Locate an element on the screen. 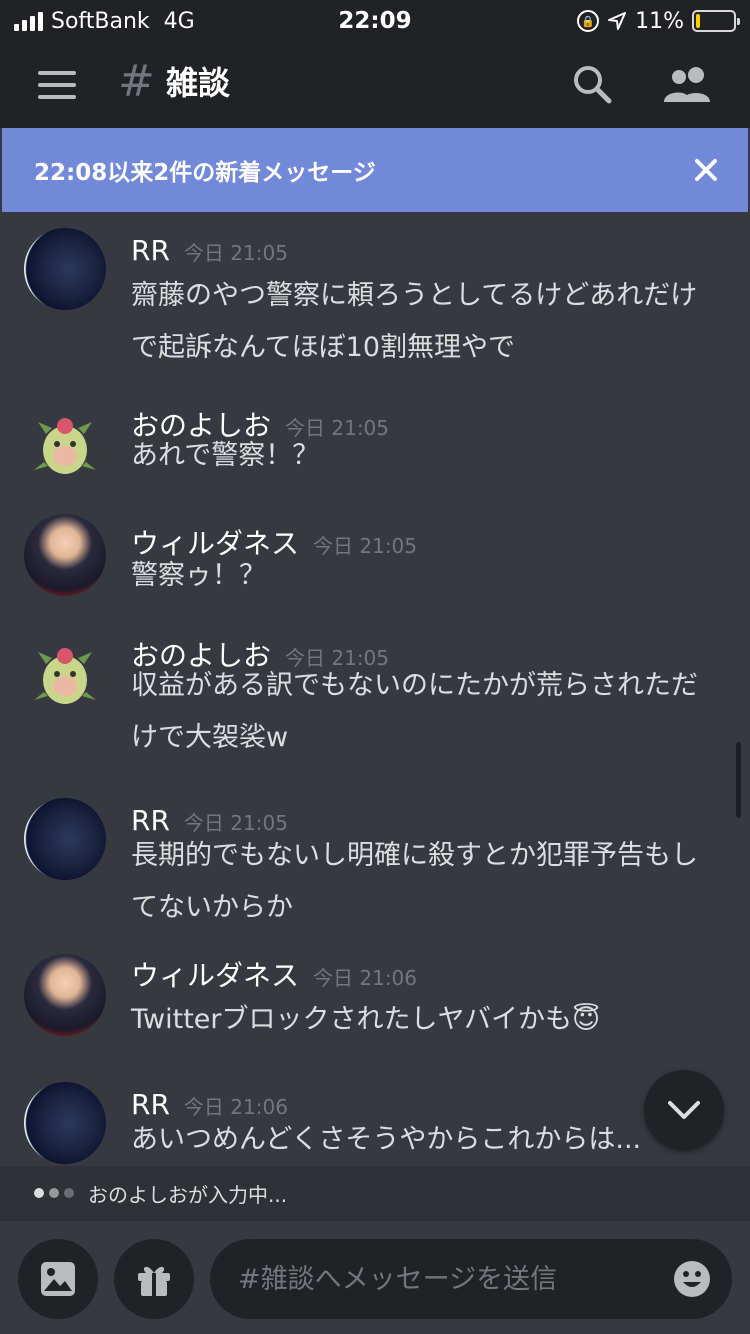  hamburger-menu-icon is located at coordinates (57, 85).